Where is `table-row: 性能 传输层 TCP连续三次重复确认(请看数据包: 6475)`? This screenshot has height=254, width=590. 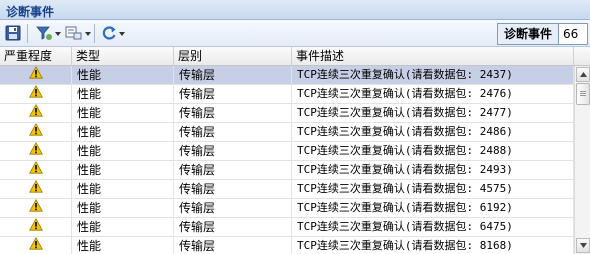 table-row: 性能 传输层 TCP连续三次重复确认(请看数据包: 6475) is located at coordinates (287, 227).